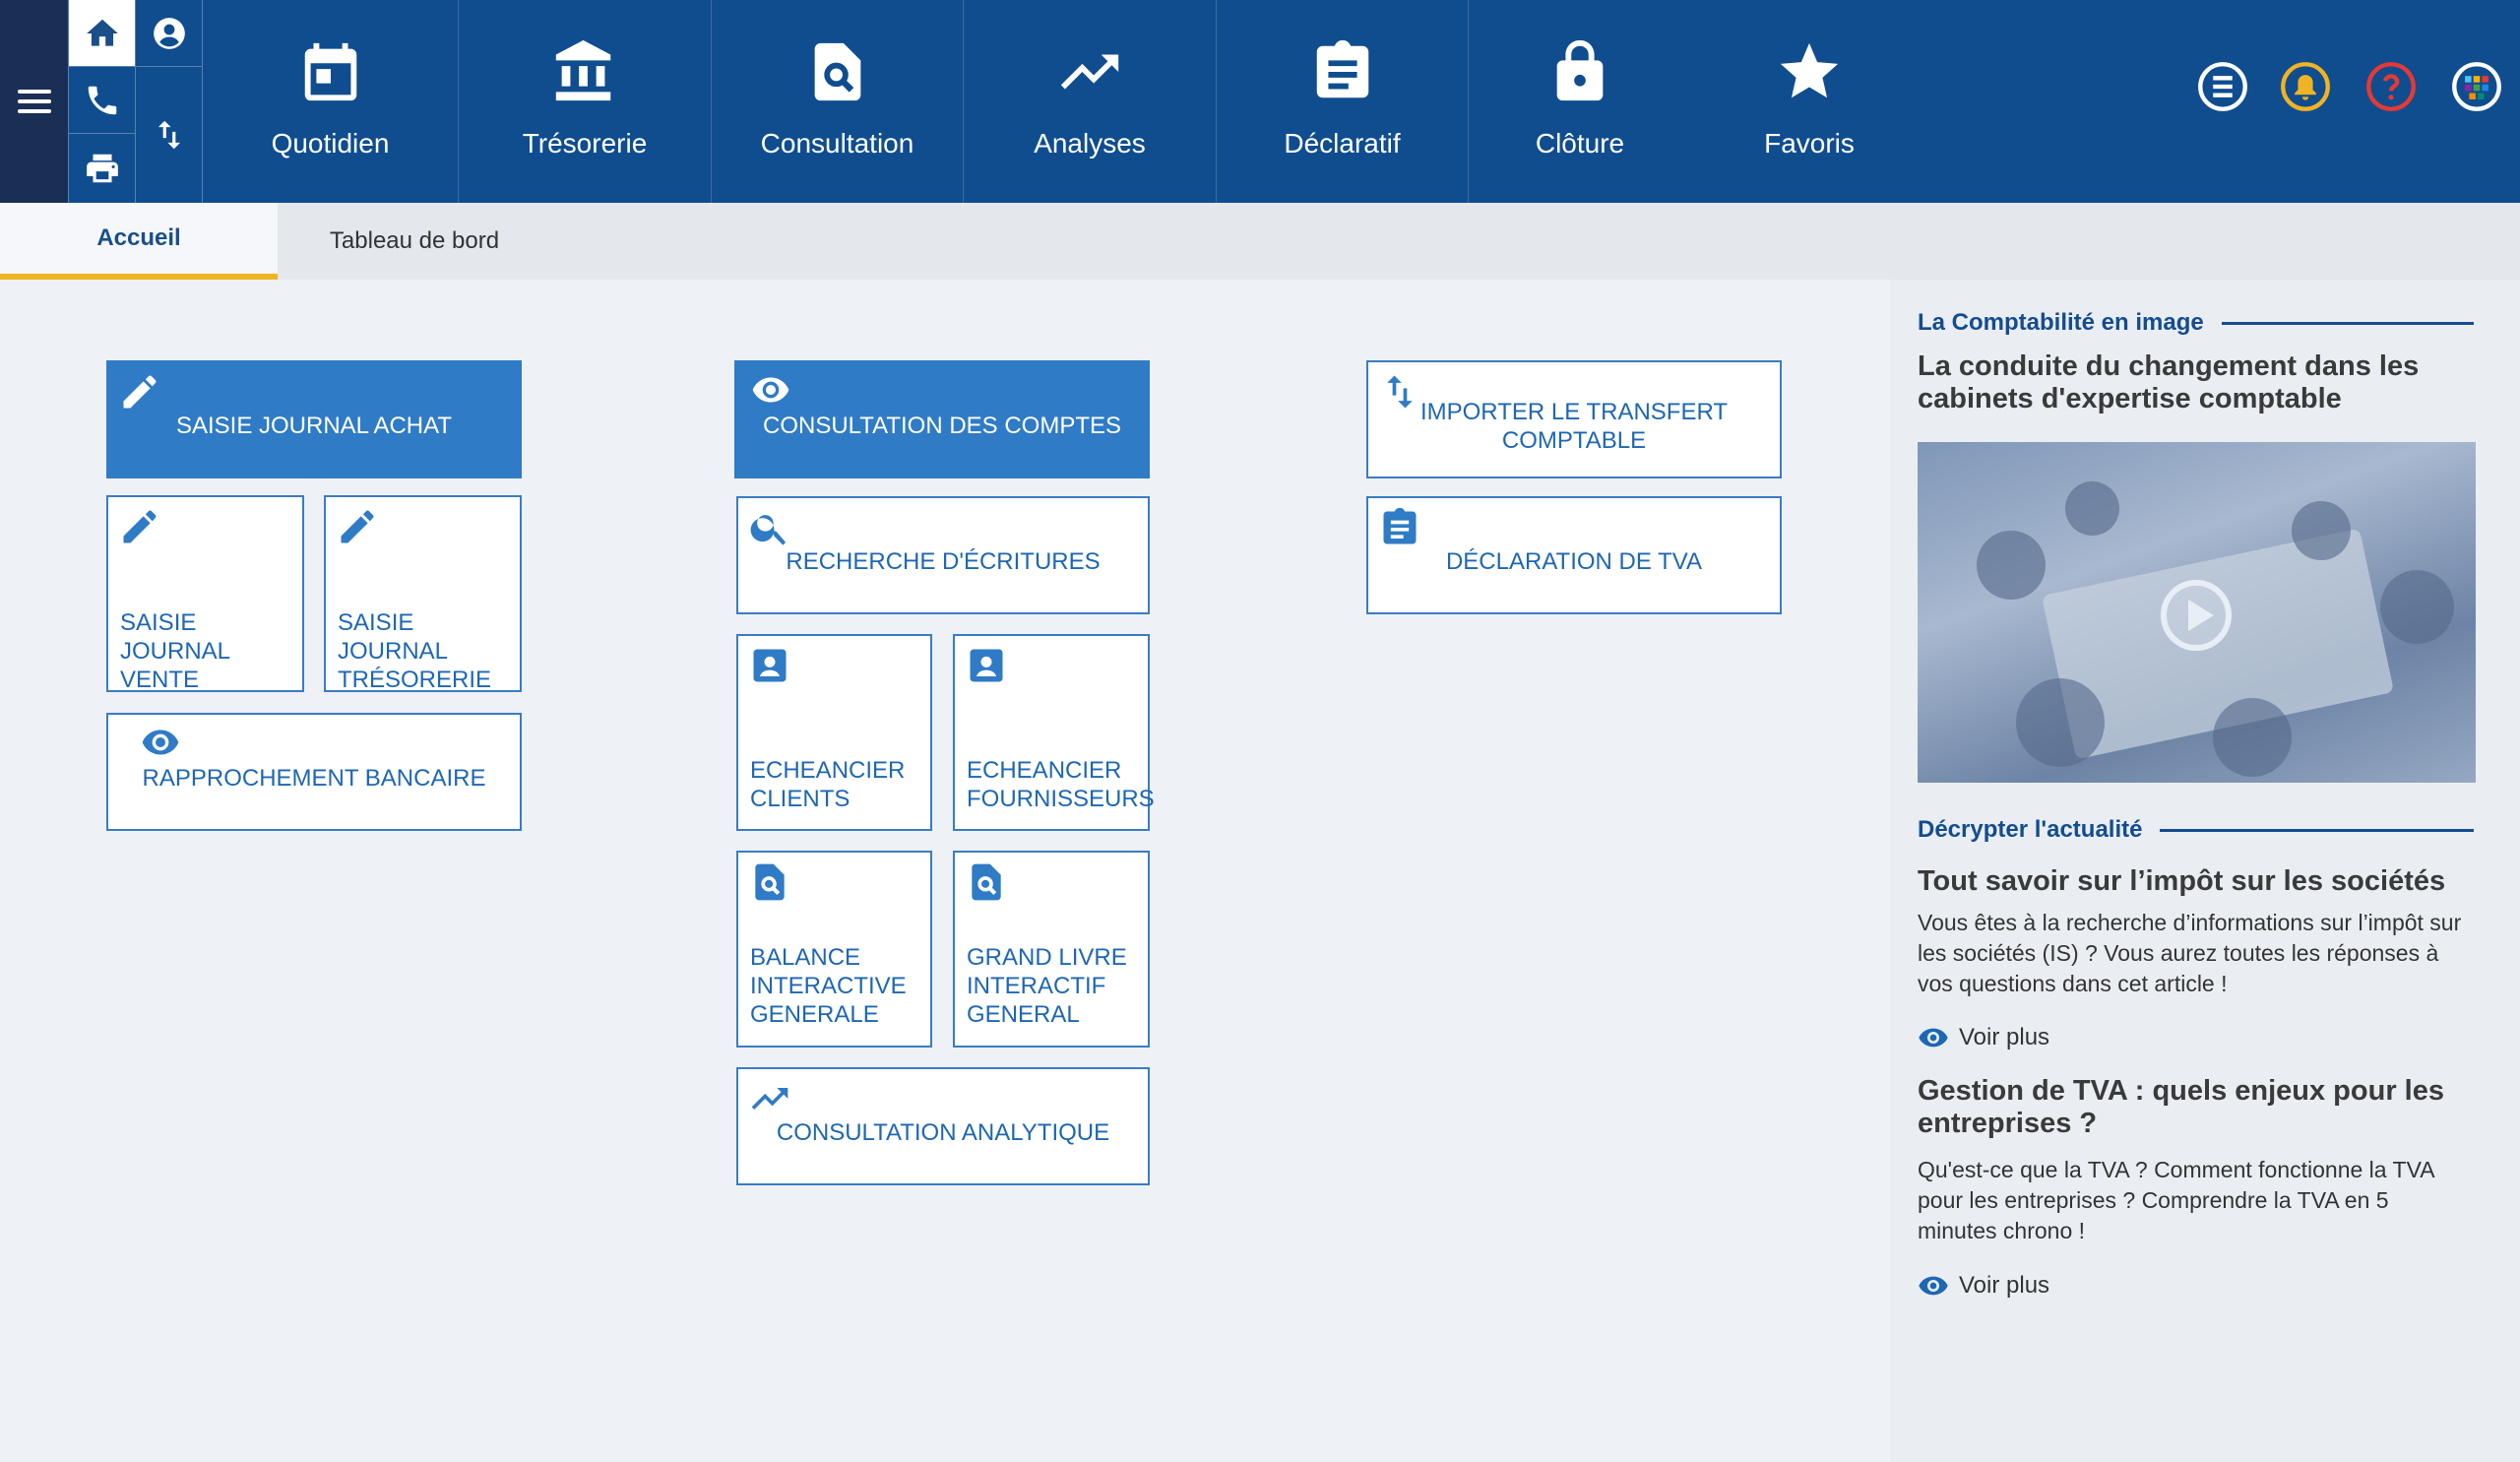  I want to click on tile-grand-livre-interactif-general: GRAND LIVRE INTERACTIF GENERAL, so click(1051, 949).